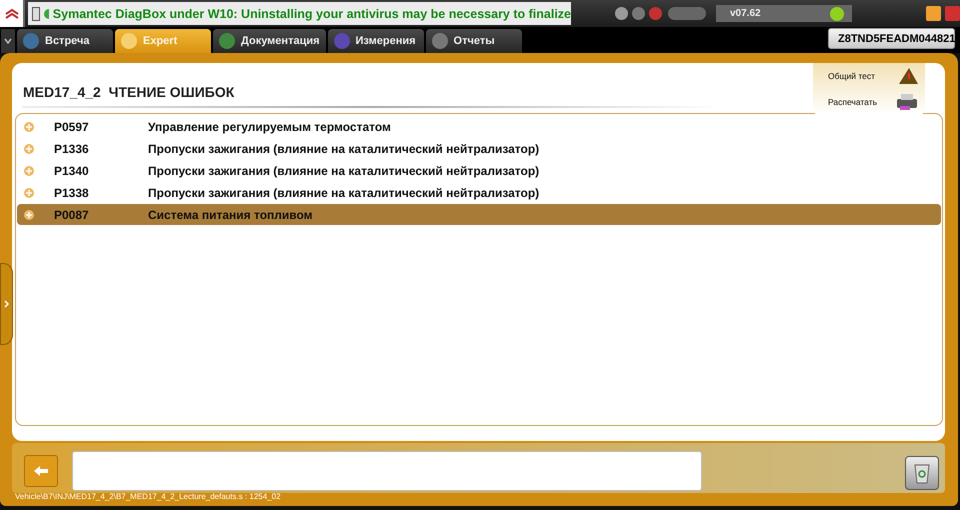  Describe the element at coordinates (837, 13) in the screenshot. I see `status-light-icon` at that location.